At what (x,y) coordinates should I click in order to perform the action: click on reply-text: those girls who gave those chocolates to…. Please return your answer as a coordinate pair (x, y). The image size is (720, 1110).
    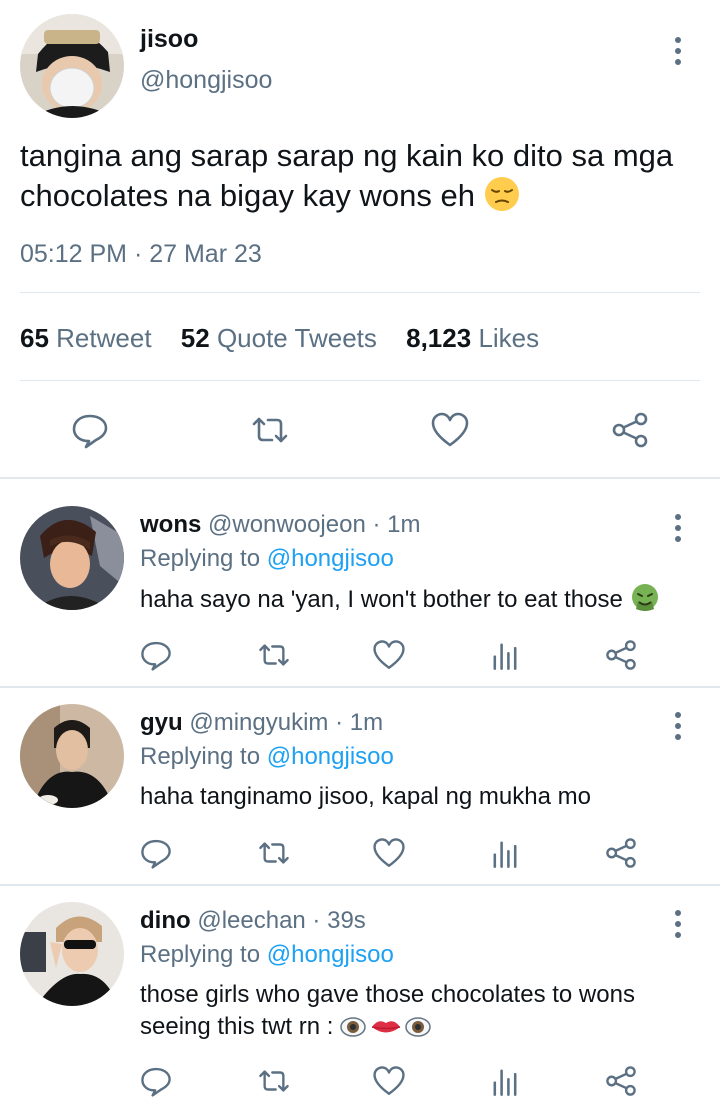
    Looking at the image, I should click on (420, 1014).